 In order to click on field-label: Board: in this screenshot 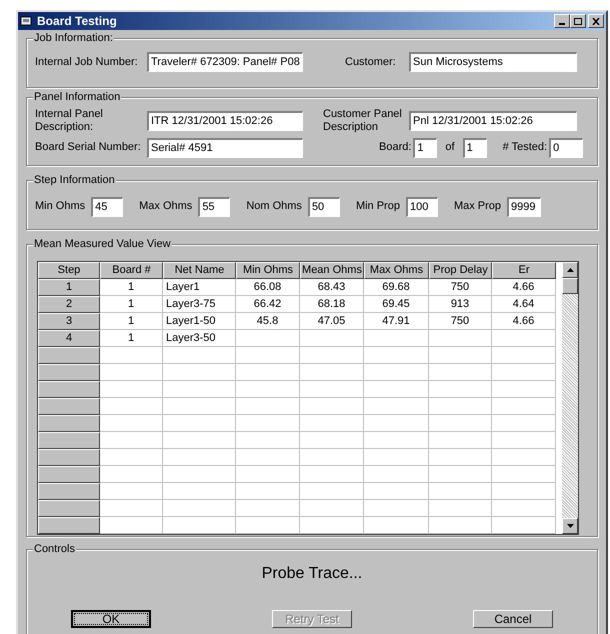, I will do `click(395, 147)`.